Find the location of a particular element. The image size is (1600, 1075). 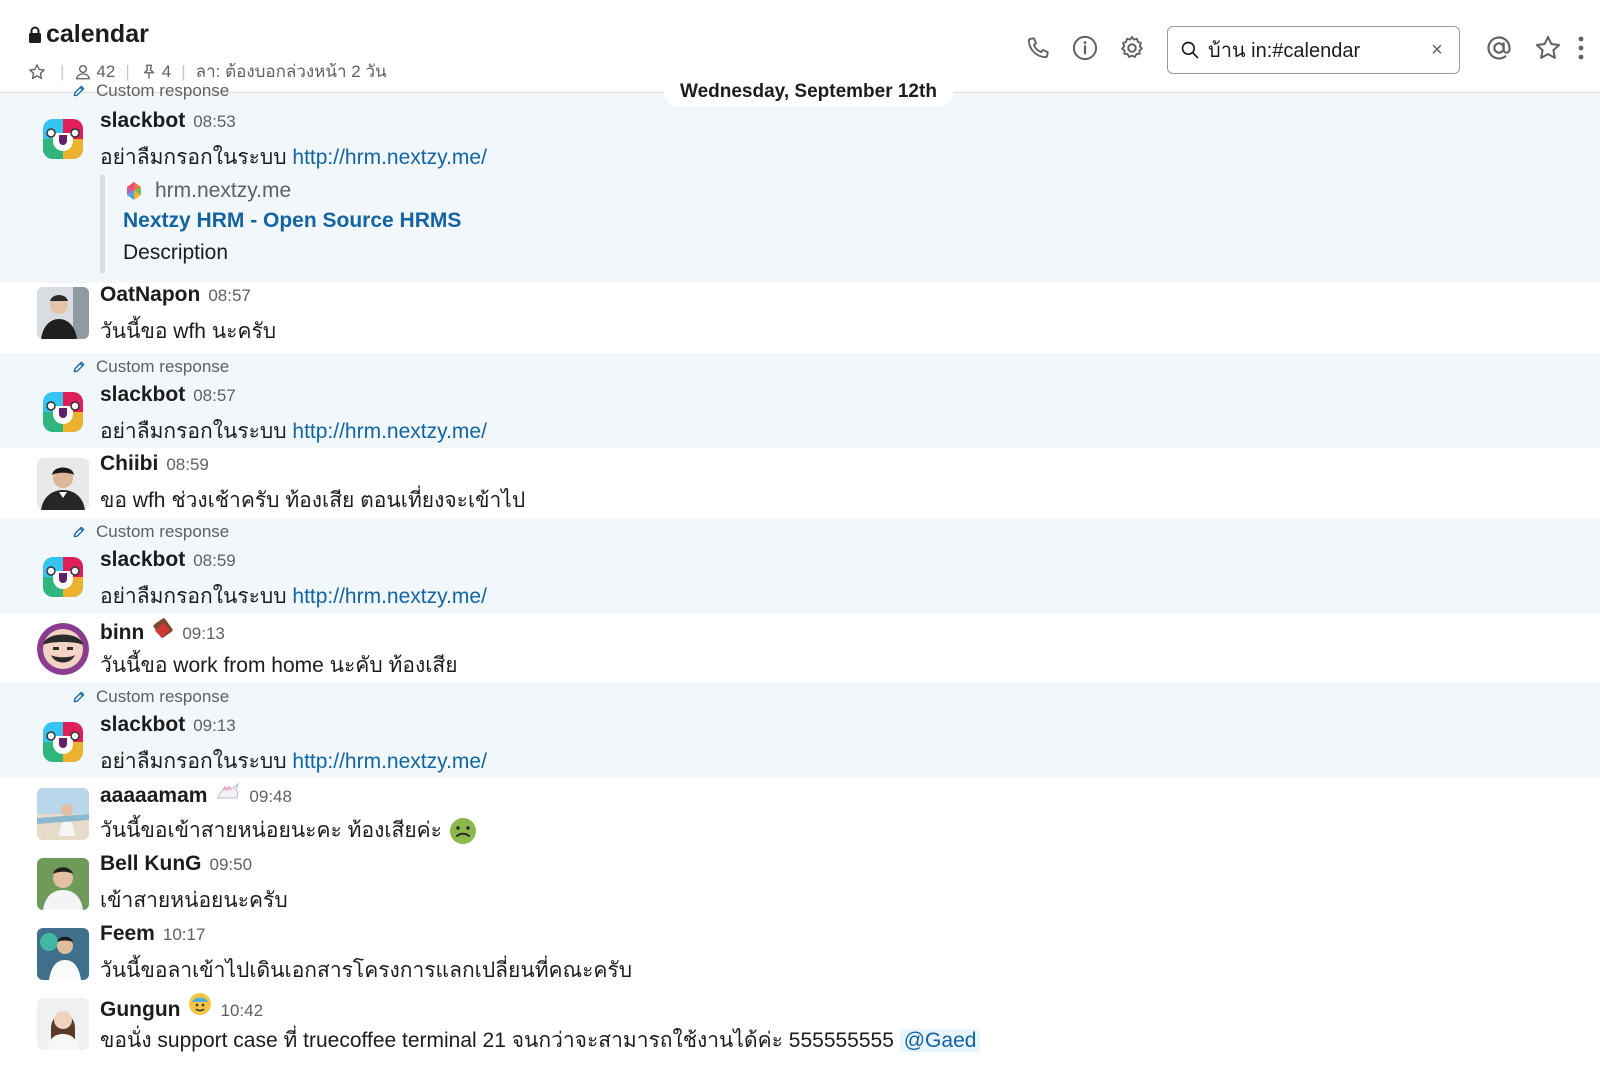

unfurl-description: Description is located at coordinates (176, 252).